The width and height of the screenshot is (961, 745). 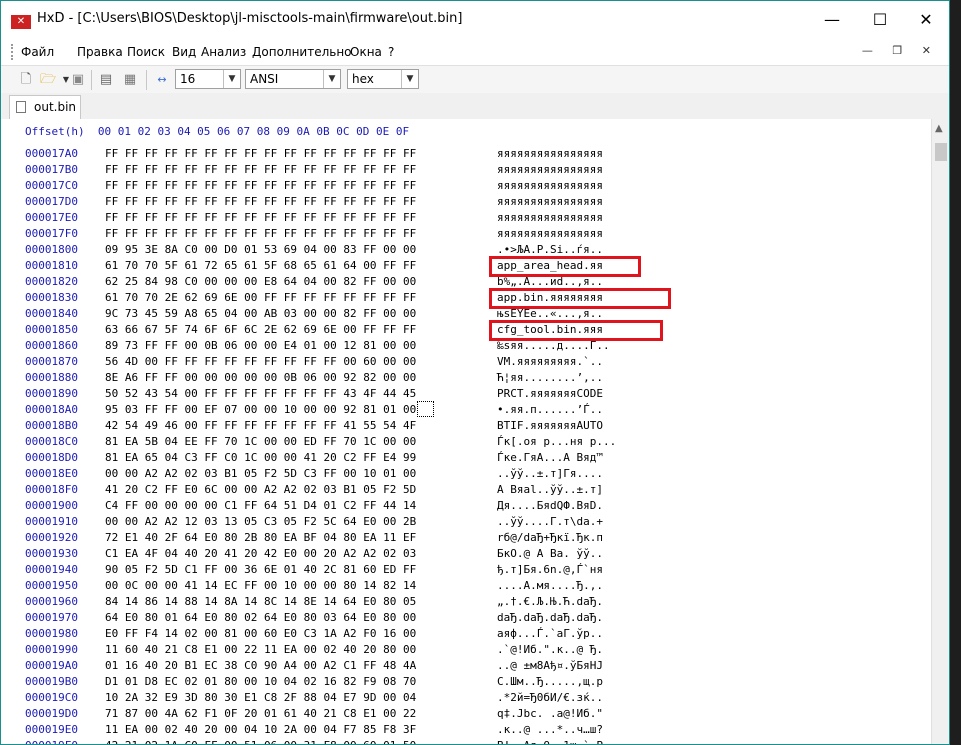 I want to click on new-file-icon: 🗋, so click(x=26, y=80).